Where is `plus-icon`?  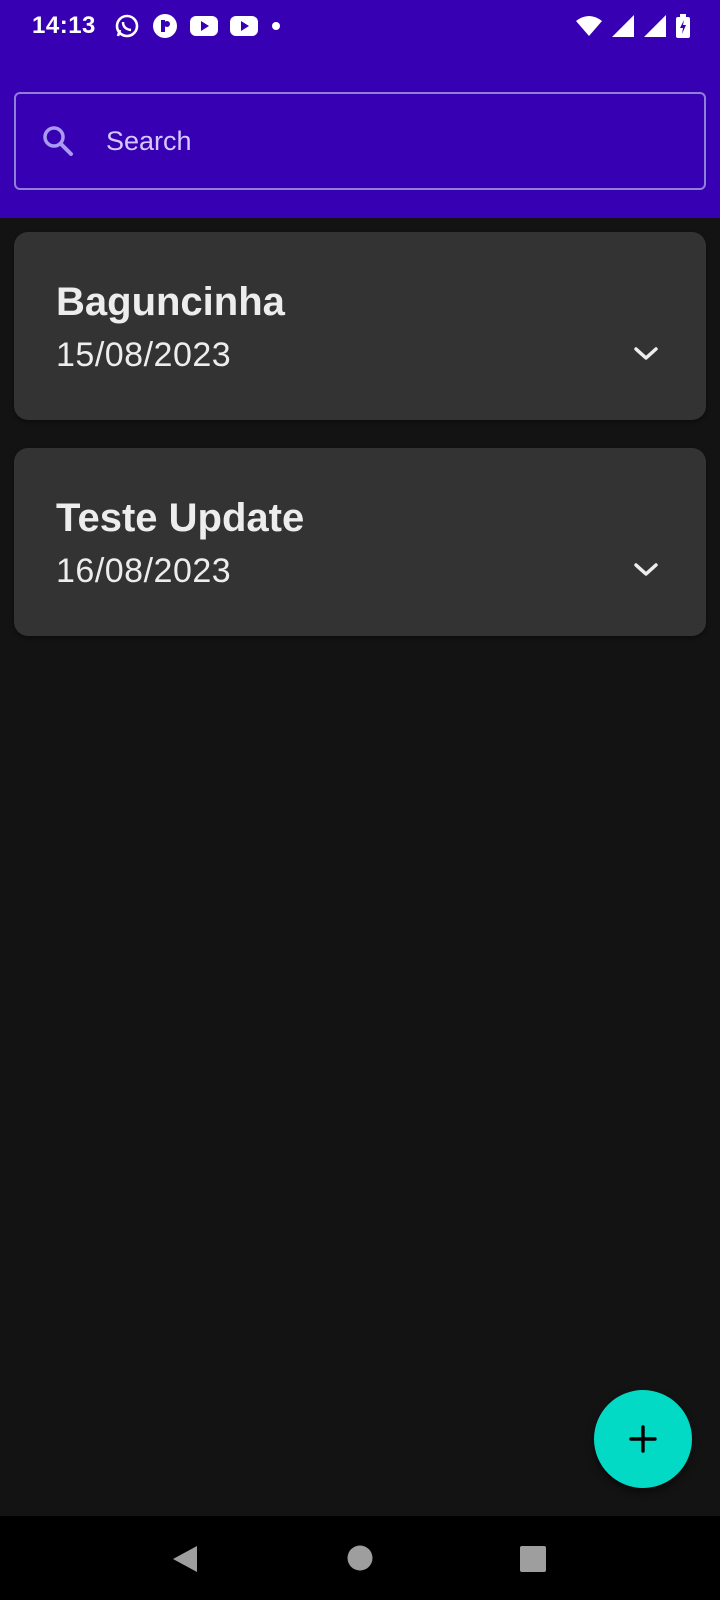
plus-icon is located at coordinates (643, 1439).